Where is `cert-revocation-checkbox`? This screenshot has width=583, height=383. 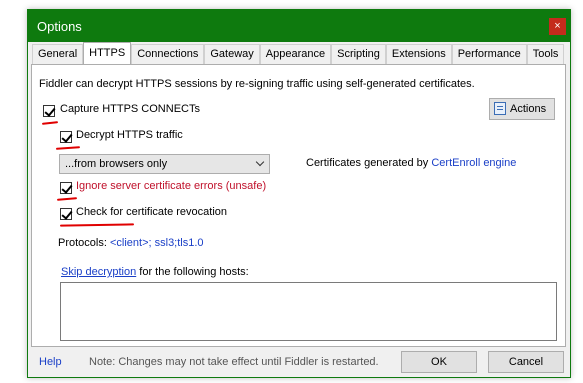 cert-revocation-checkbox is located at coordinates (66, 214).